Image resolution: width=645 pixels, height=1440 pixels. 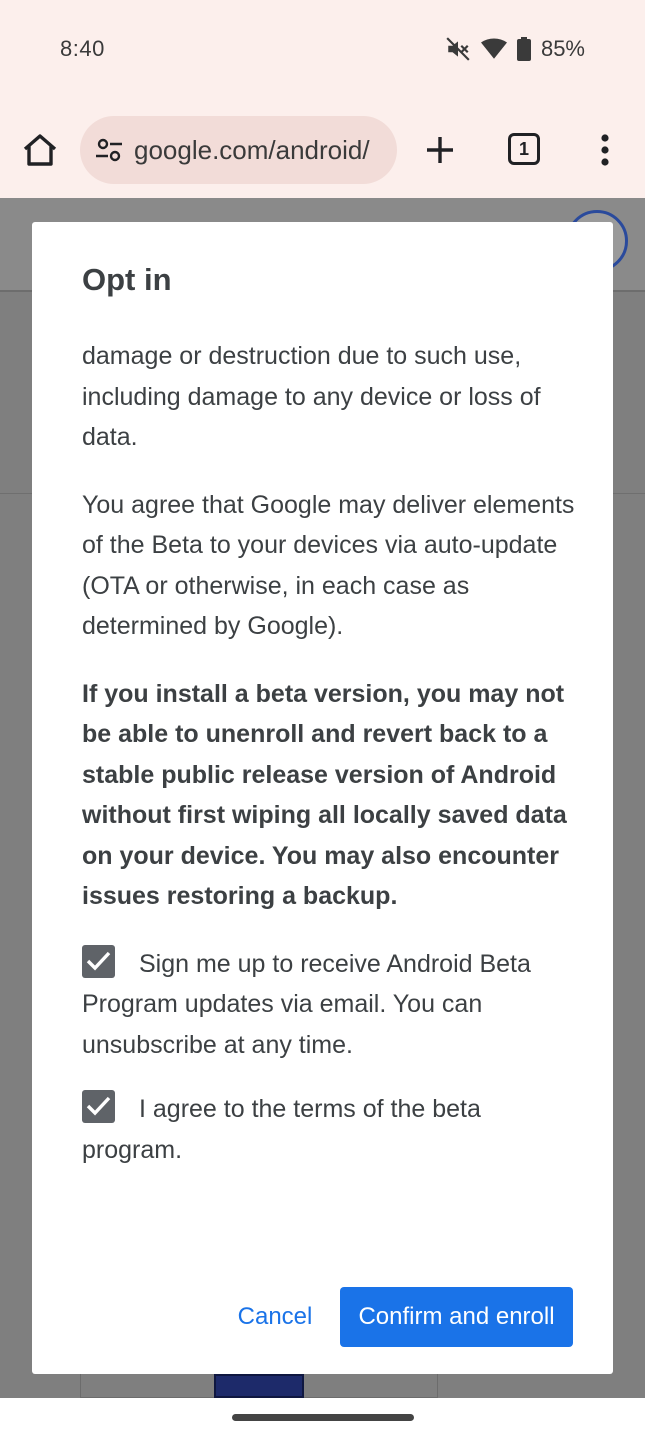 I want to click on navigation-bar, so click(x=322, y=1419).